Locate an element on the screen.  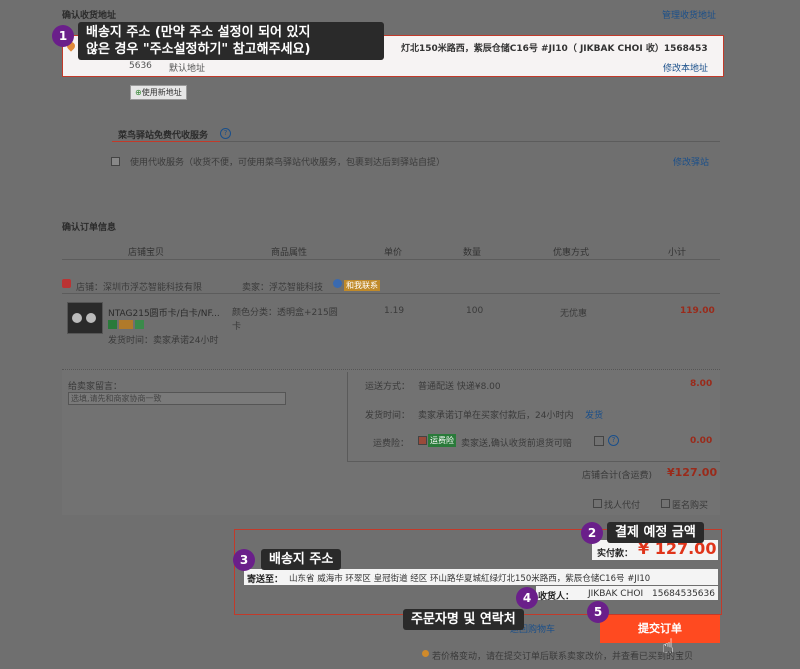
anonymous-label: 匿名购买 is located at coordinates (690, 506).